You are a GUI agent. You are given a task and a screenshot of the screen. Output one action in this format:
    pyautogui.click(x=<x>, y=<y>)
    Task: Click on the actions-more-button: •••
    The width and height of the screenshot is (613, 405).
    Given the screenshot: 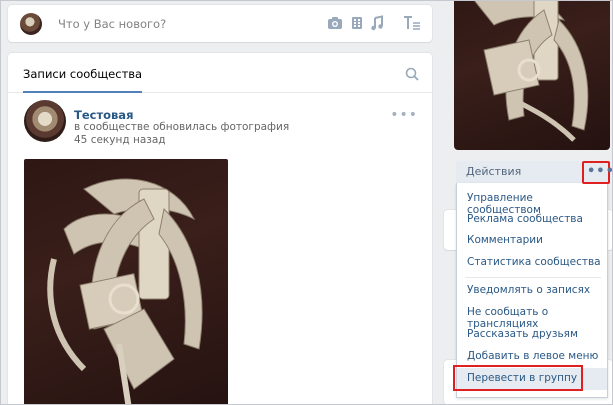 What is the action you would take?
    pyautogui.click(x=597, y=172)
    